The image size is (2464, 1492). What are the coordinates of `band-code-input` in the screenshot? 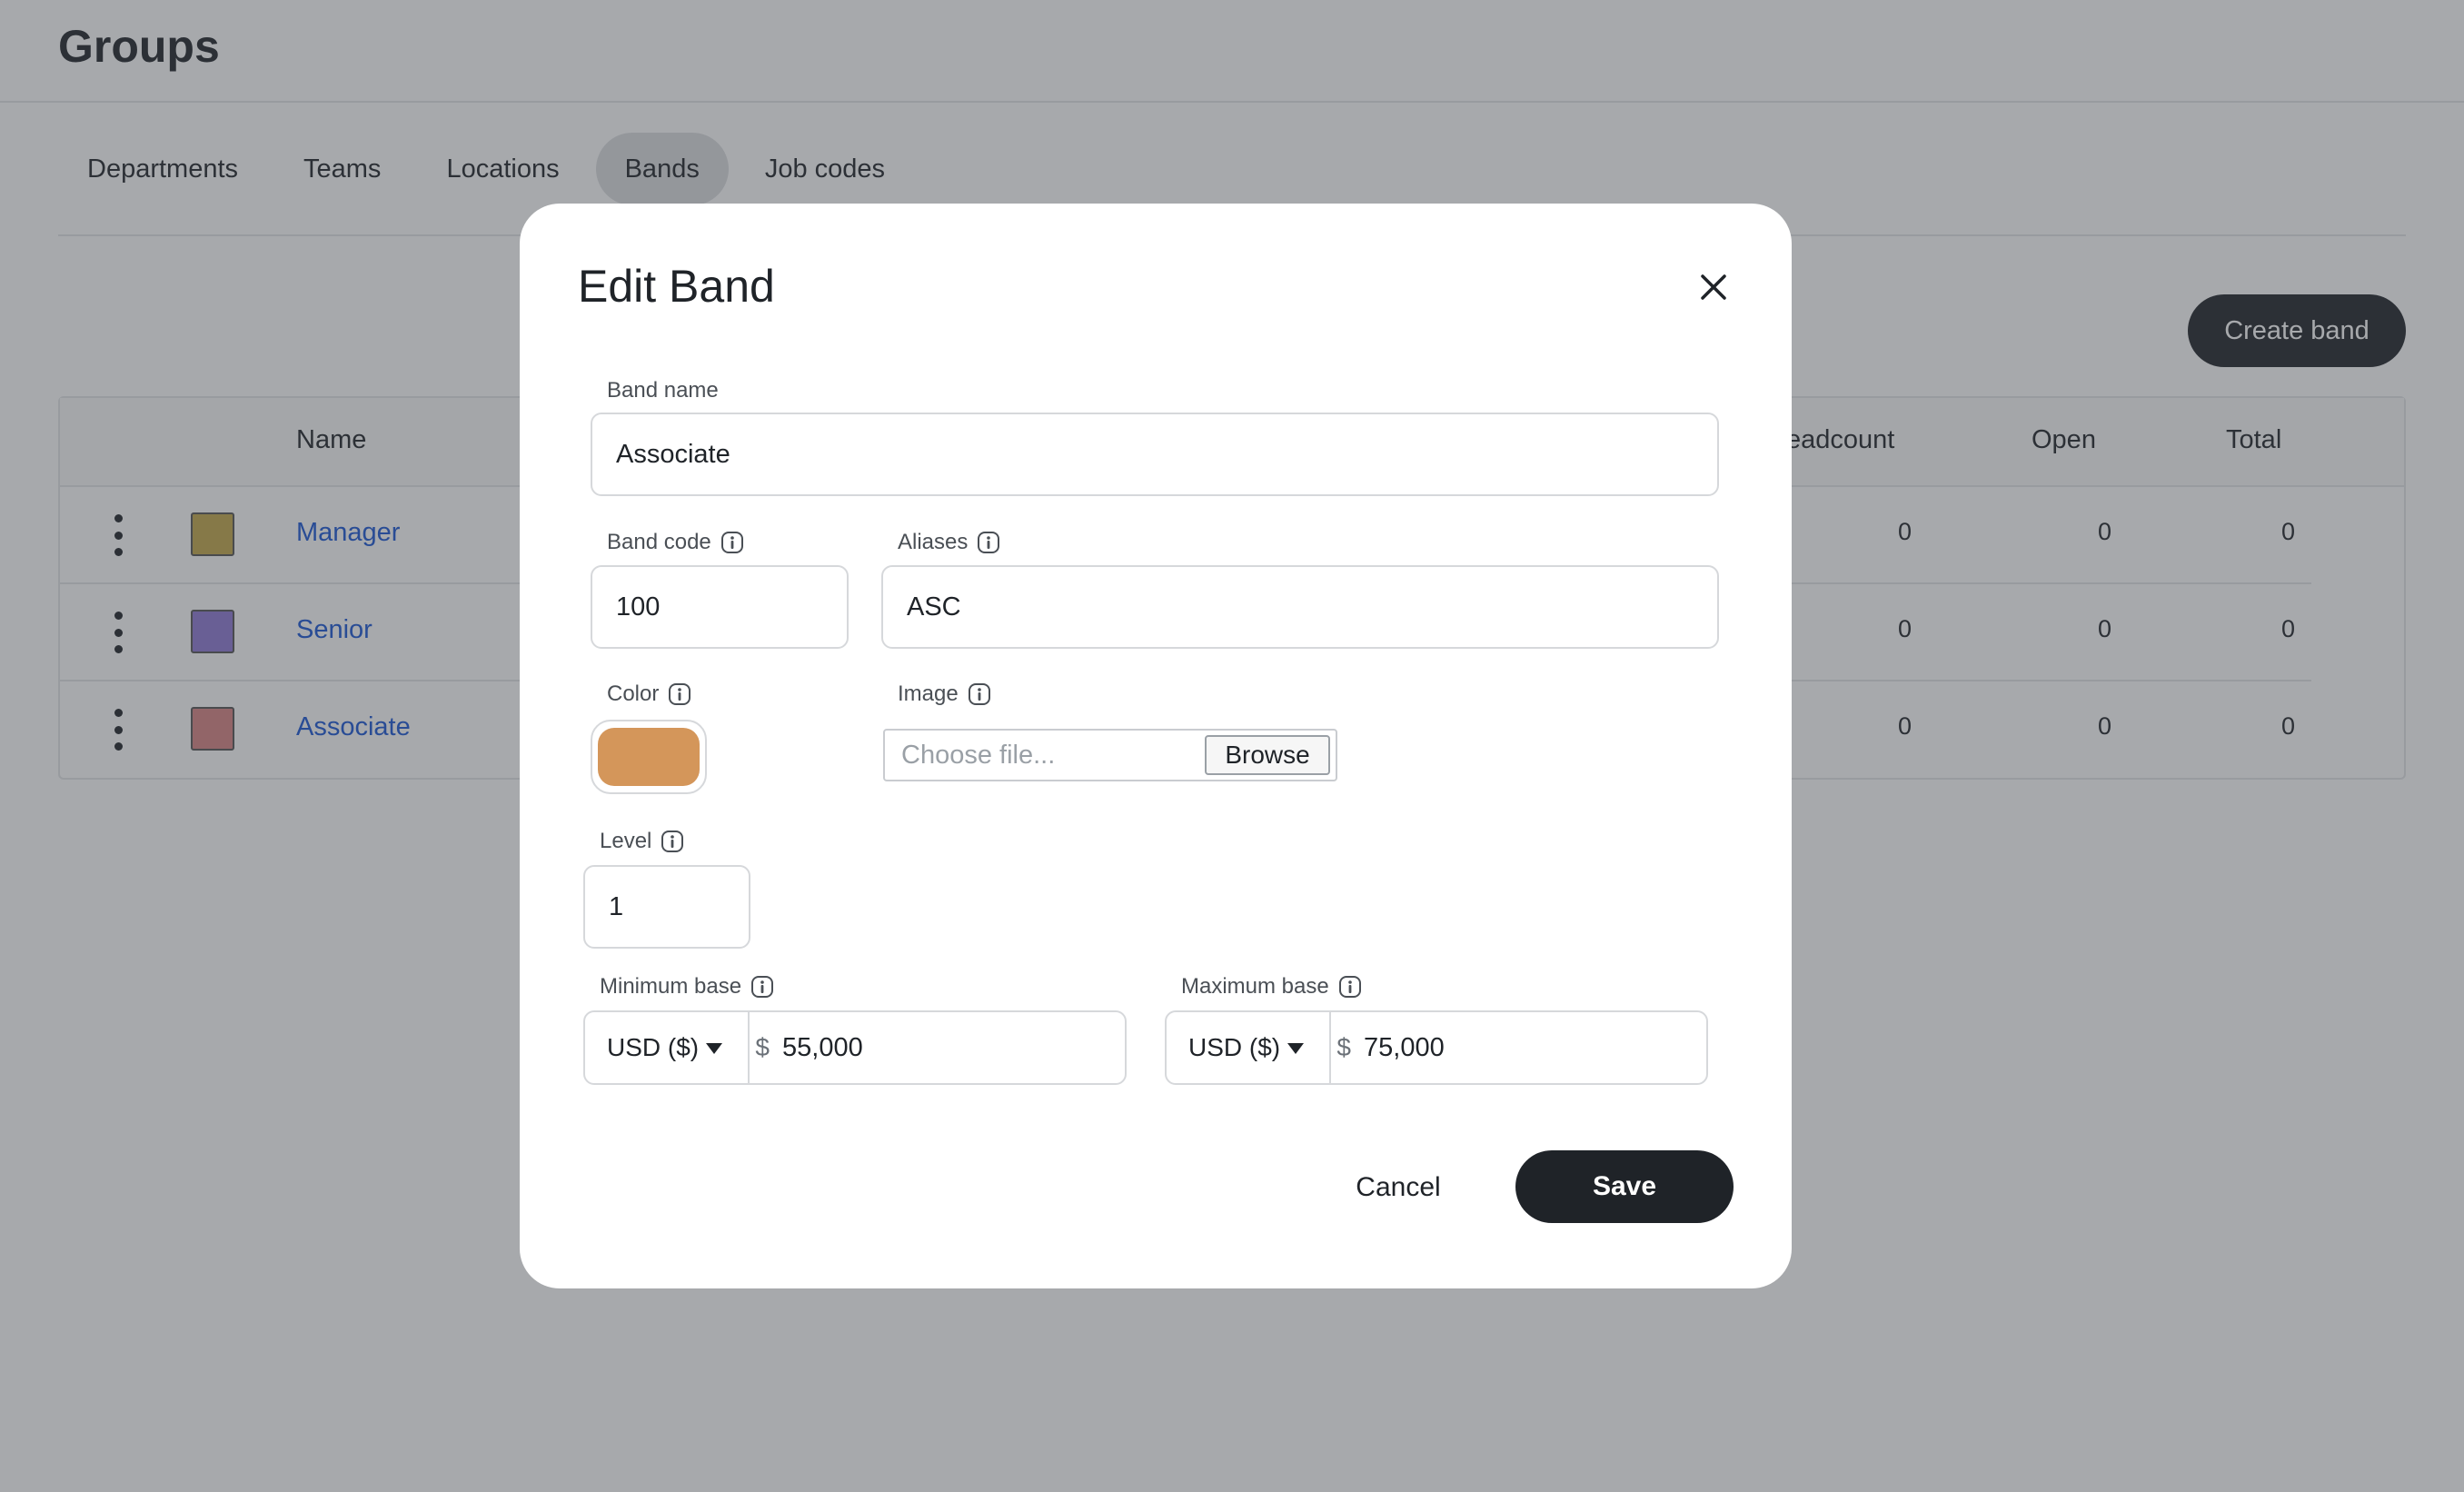 It's located at (720, 607).